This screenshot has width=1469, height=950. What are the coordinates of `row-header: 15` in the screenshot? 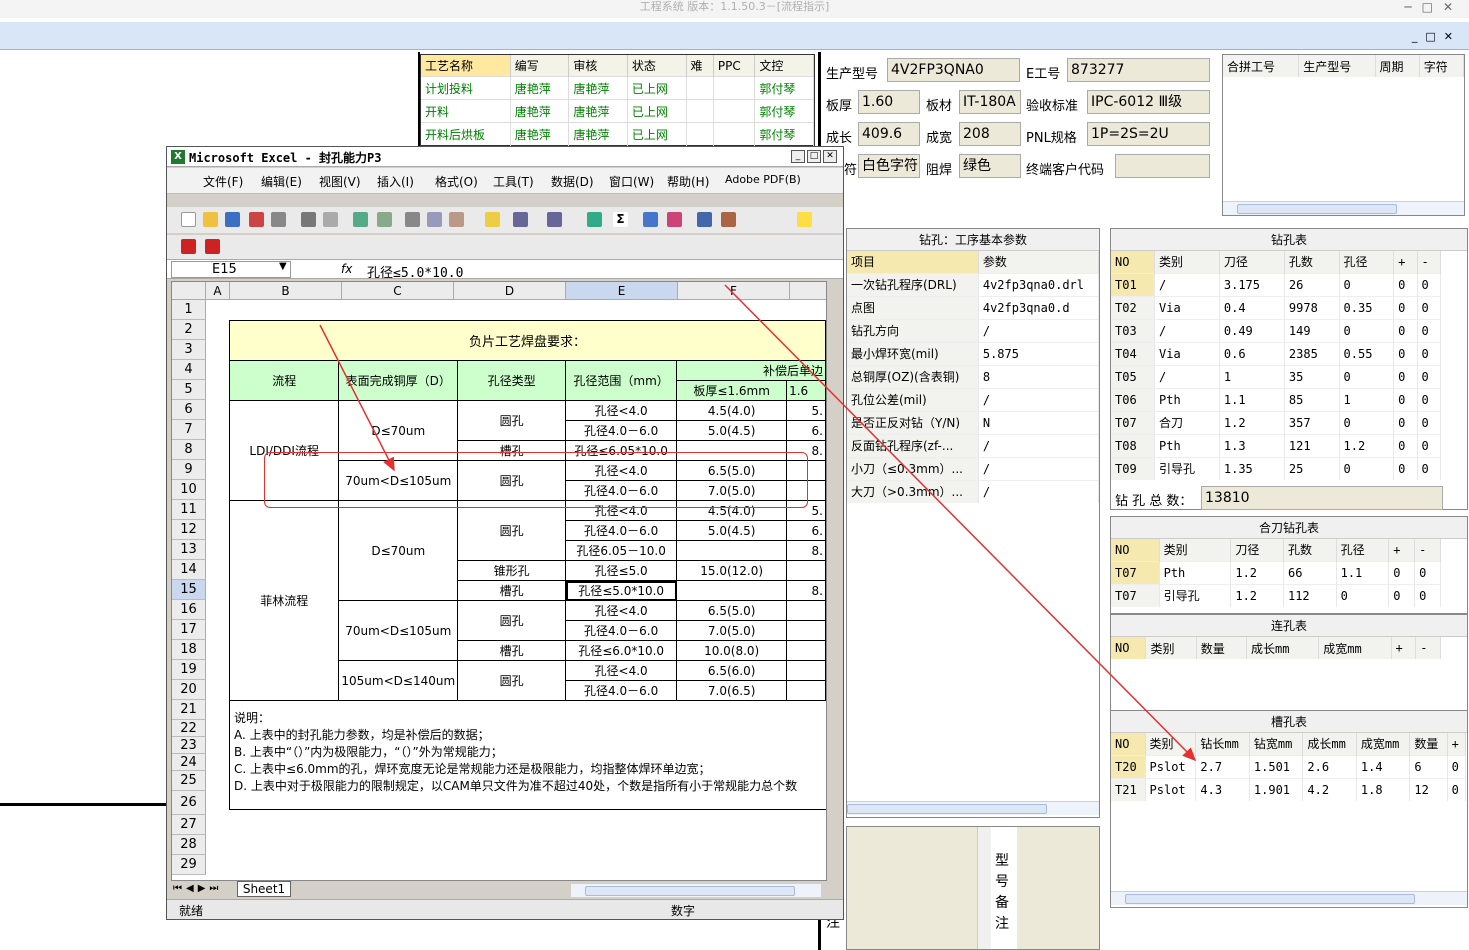 It's located at (189, 590).